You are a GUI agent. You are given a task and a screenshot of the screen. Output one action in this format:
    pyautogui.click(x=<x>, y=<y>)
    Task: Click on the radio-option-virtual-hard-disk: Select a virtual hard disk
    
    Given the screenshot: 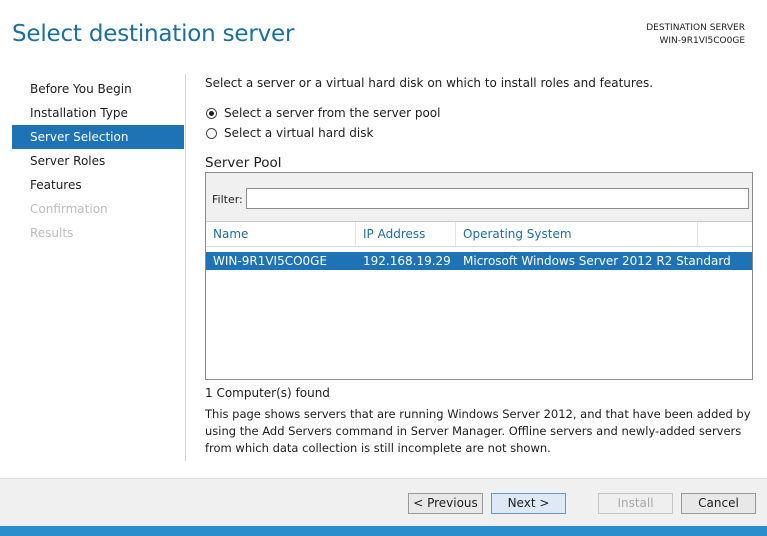 What is the action you would take?
    pyautogui.click(x=289, y=133)
    